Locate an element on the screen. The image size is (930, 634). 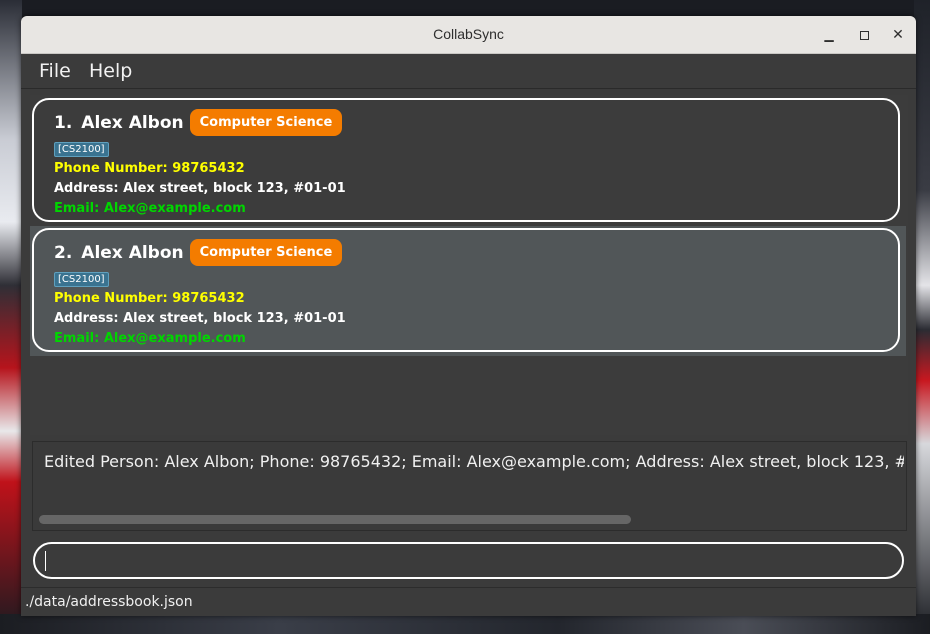
window-title: CollabSync is located at coordinates (468, 34).